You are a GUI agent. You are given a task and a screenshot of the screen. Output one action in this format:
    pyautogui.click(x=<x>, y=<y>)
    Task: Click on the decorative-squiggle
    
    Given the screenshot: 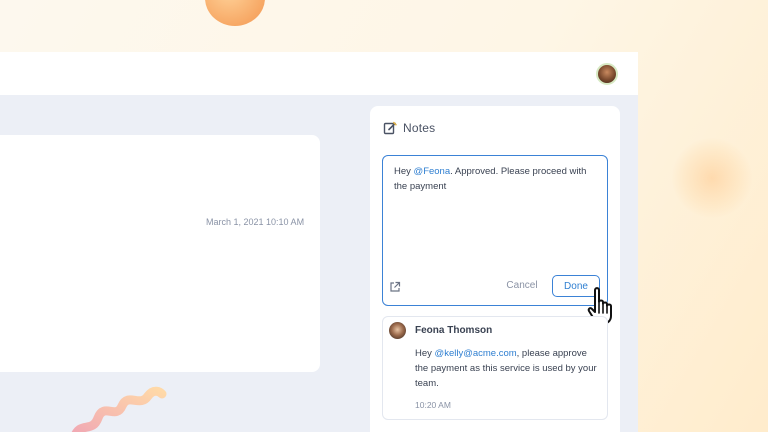 What is the action you would take?
    pyautogui.click(x=119, y=409)
    